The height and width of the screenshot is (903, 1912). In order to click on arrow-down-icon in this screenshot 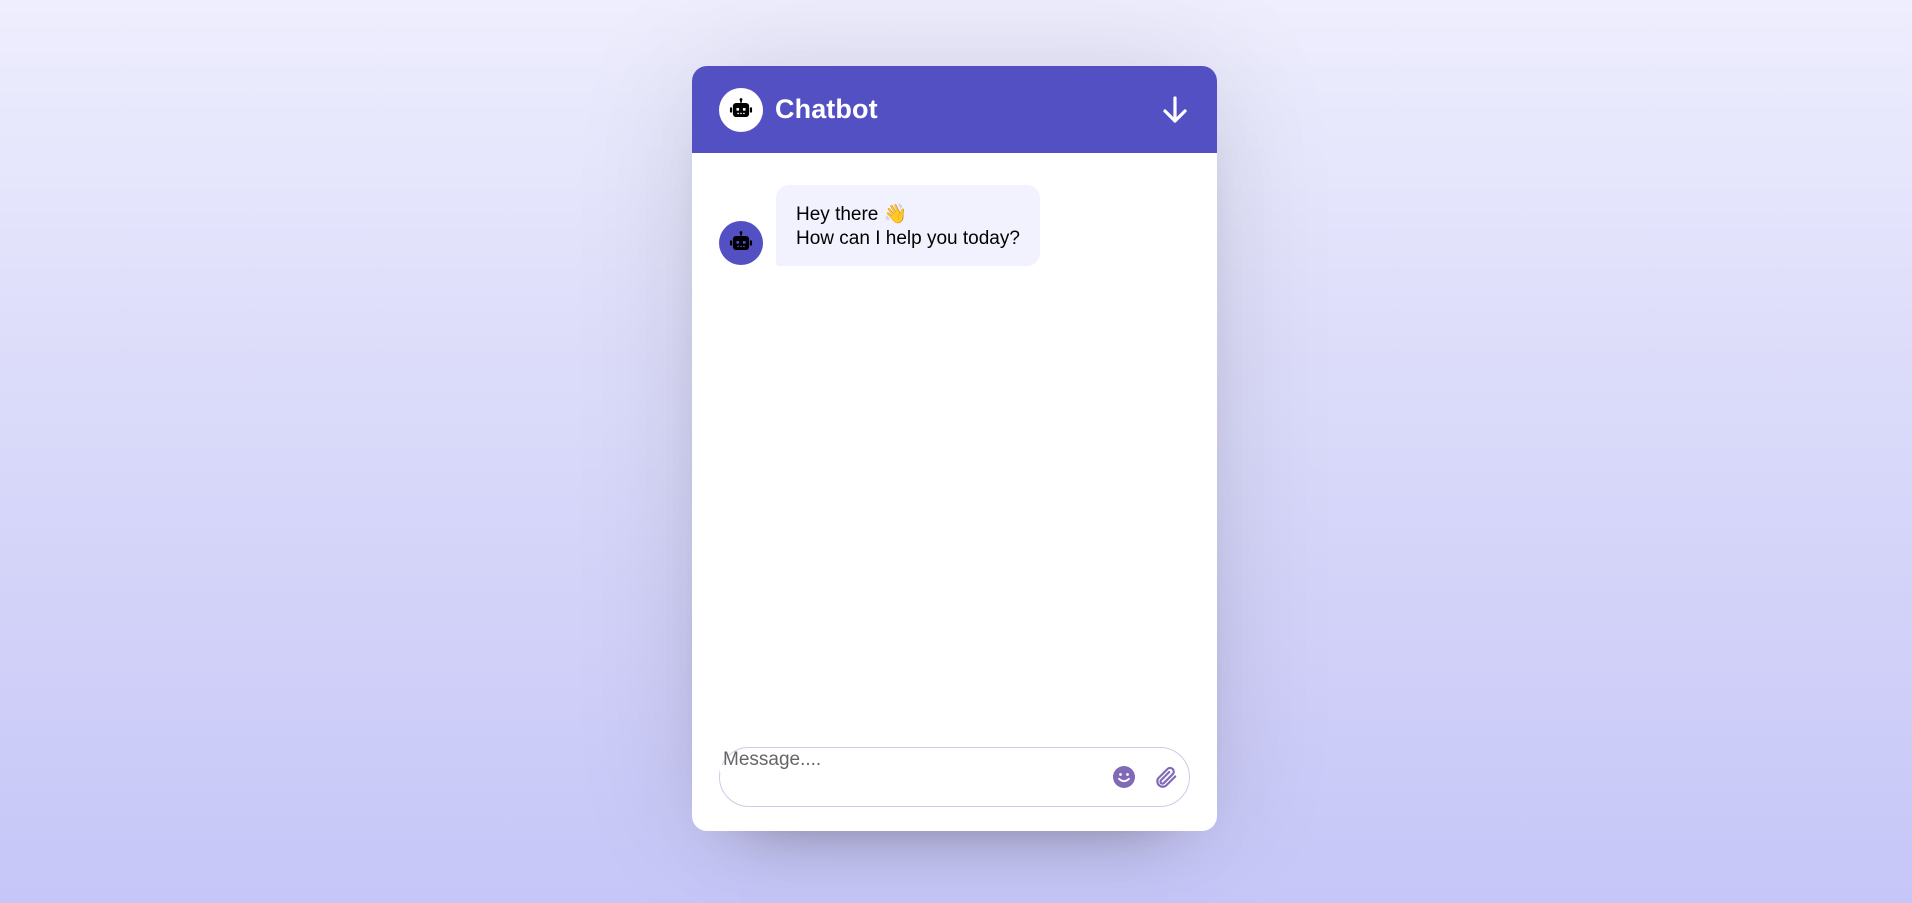, I will do `click(1175, 109)`.